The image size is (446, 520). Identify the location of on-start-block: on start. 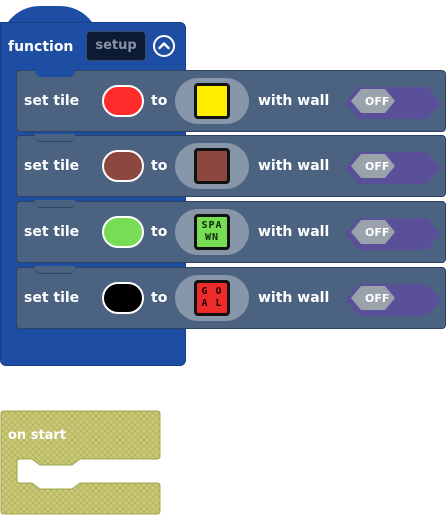
(81, 465).